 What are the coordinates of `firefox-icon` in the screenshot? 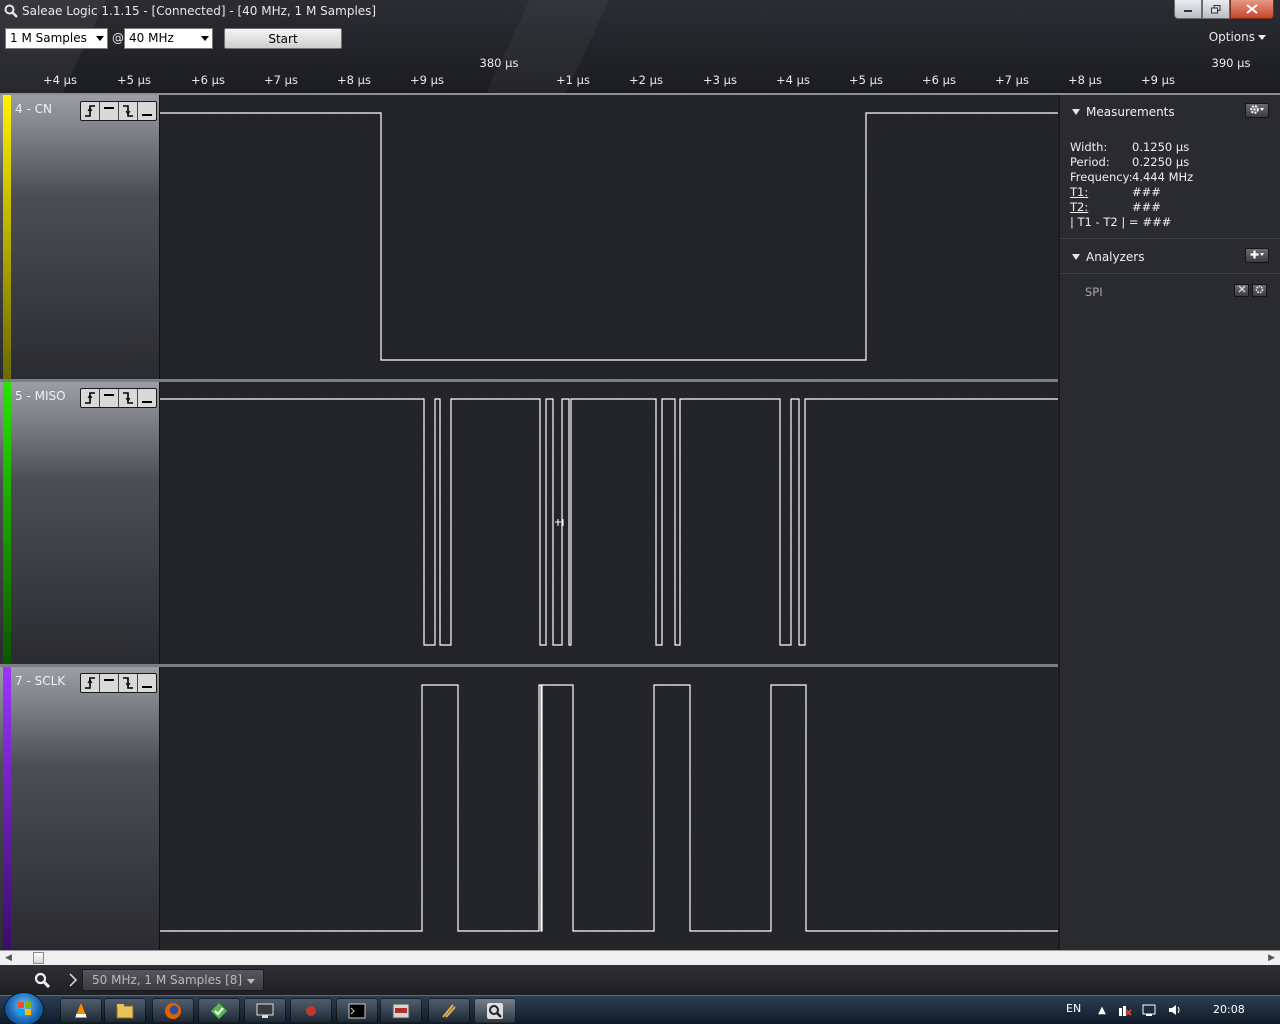 It's located at (173, 1010).